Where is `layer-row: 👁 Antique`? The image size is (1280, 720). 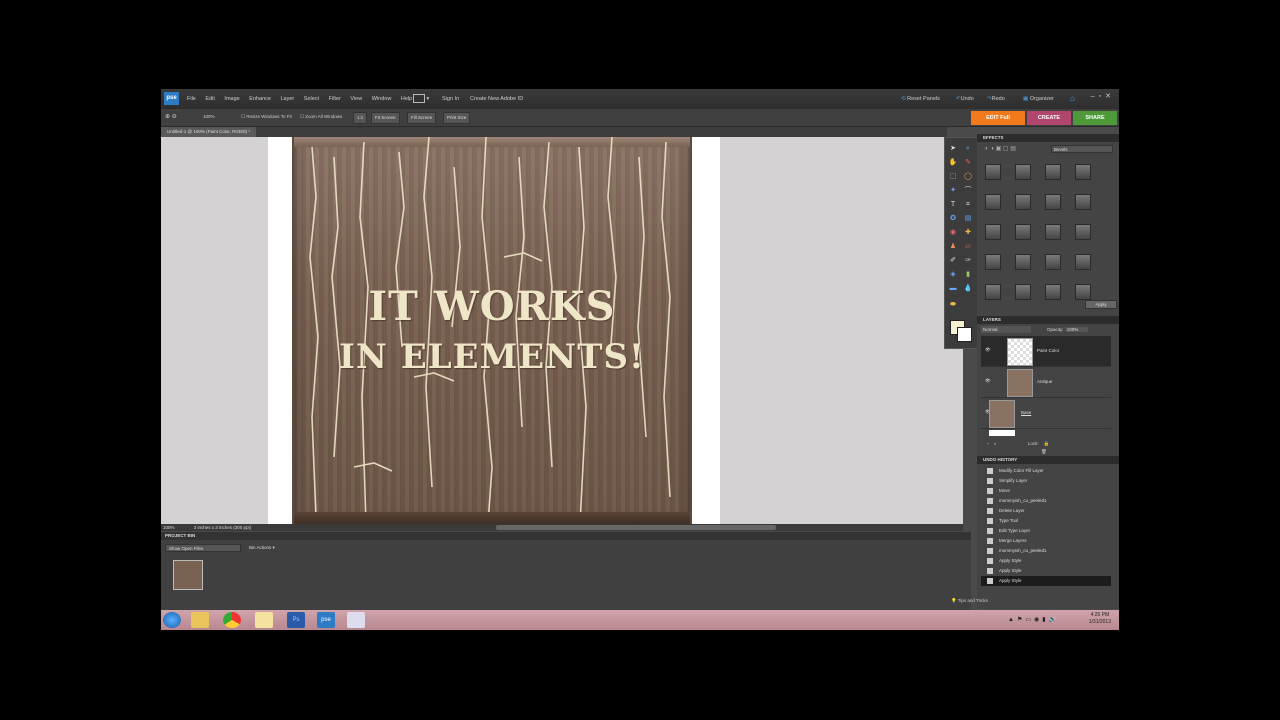 layer-row: 👁 Antique is located at coordinates (1046, 382).